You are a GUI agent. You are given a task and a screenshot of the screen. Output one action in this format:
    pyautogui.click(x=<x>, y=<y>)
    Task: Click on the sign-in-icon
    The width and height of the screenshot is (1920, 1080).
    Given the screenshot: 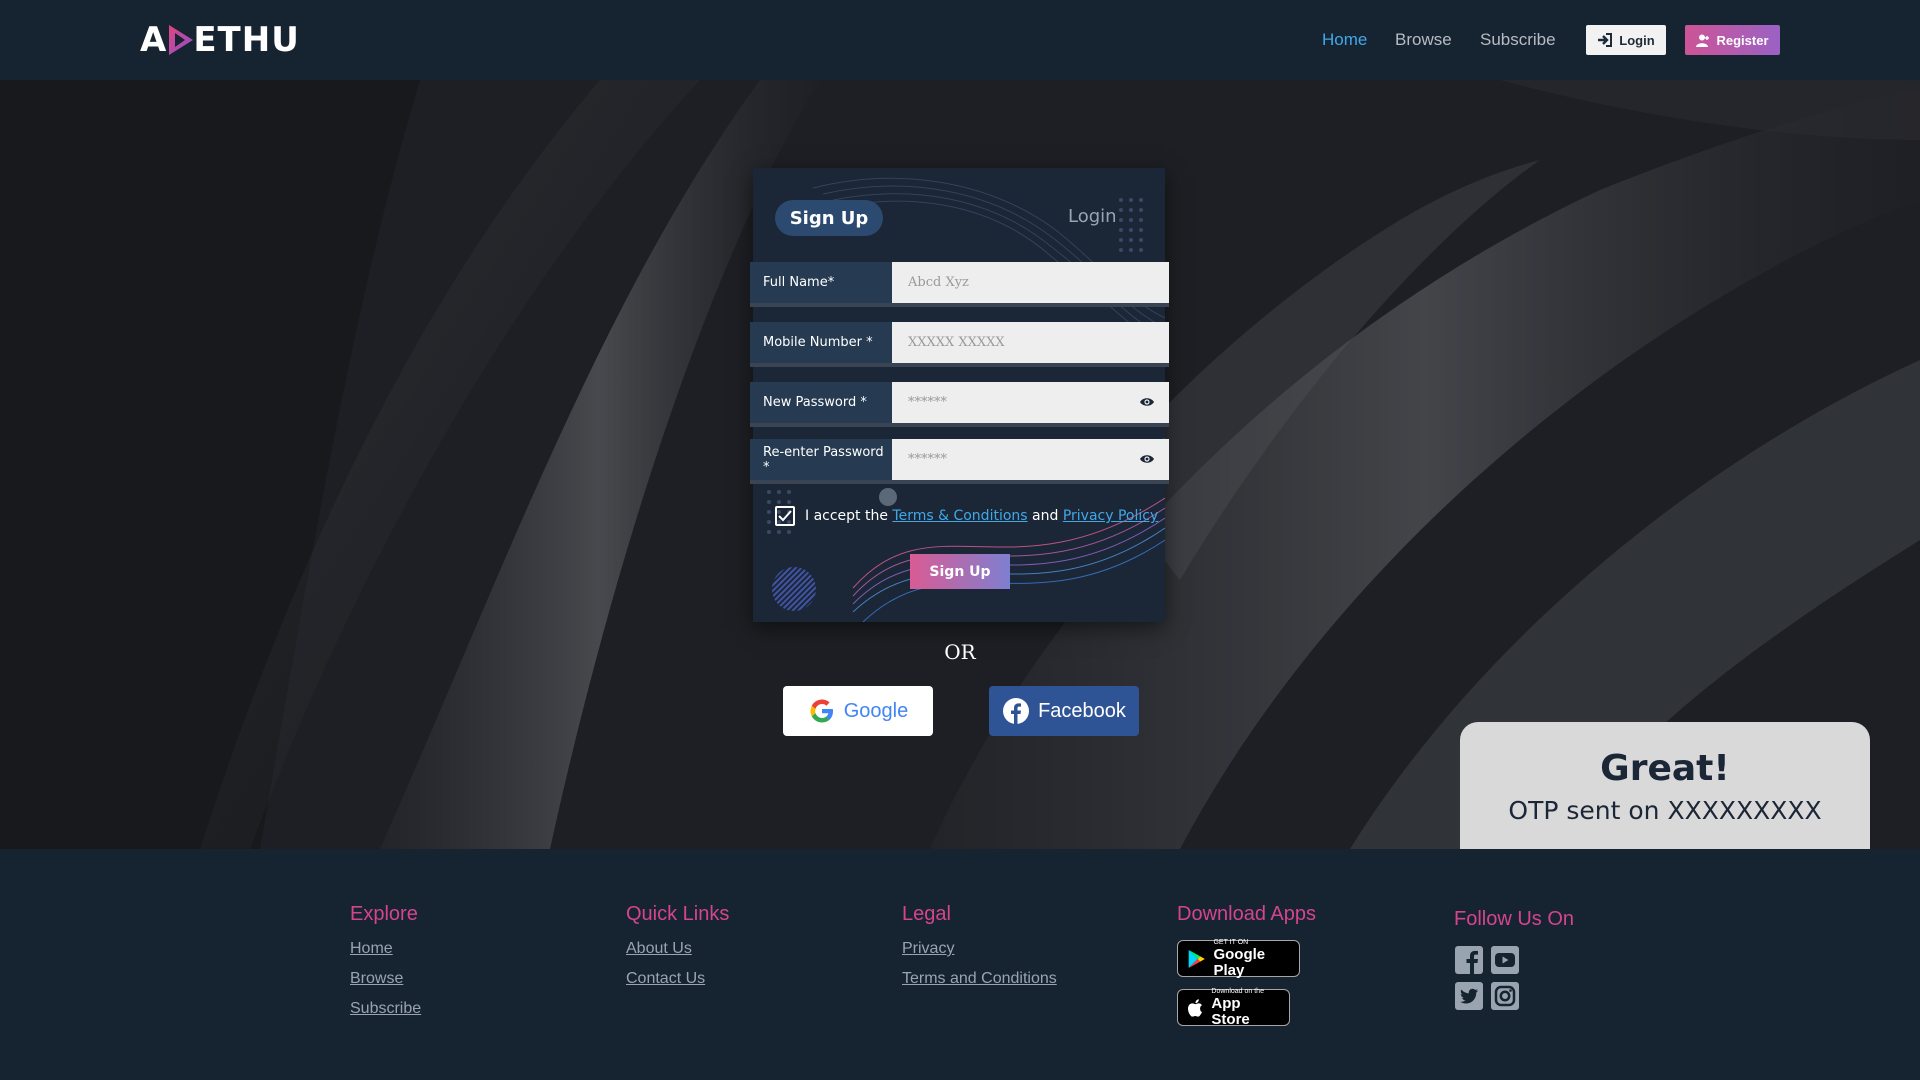 What is the action you would take?
    pyautogui.click(x=1605, y=40)
    